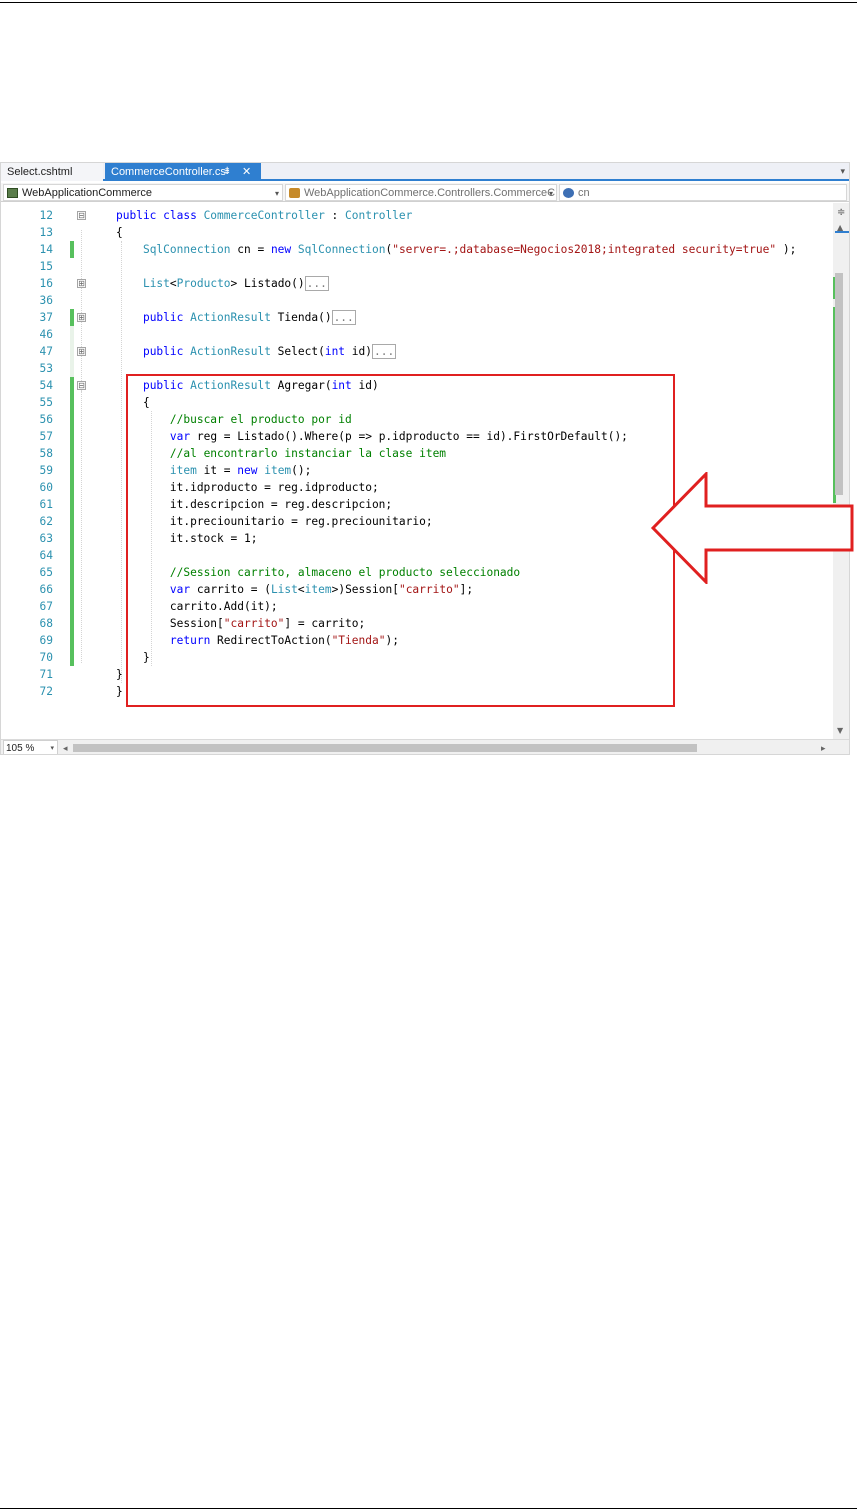 Image resolution: width=857 pixels, height=1512 pixels. What do you see at coordinates (823, 747) in the screenshot?
I see `scroll-right-icon: ▸` at bounding box center [823, 747].